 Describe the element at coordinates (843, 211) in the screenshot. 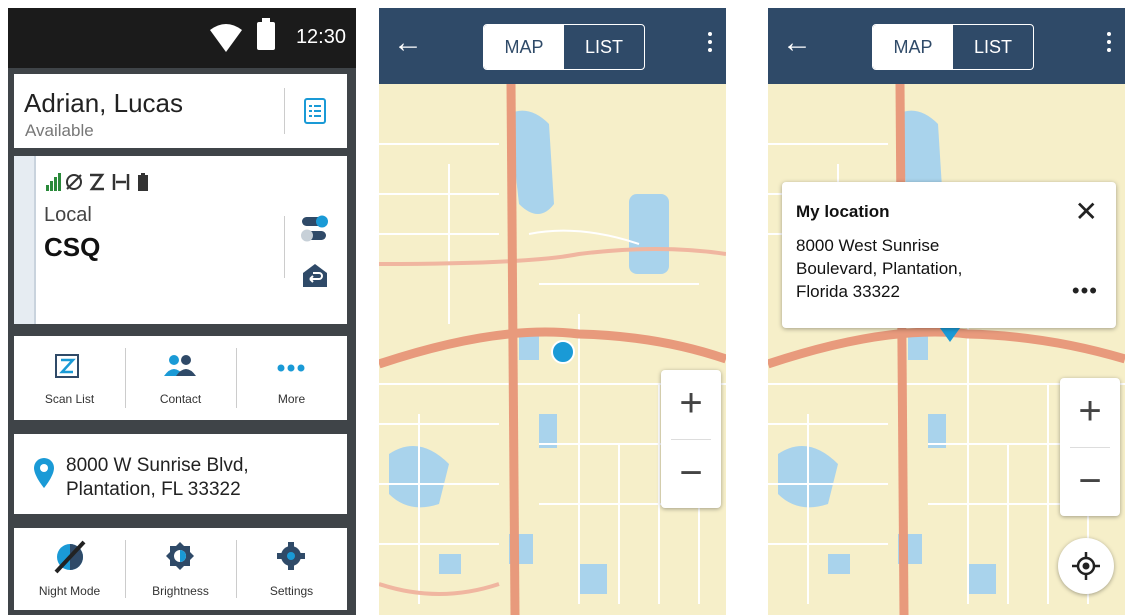

I see `popup-title: My location` at that location.